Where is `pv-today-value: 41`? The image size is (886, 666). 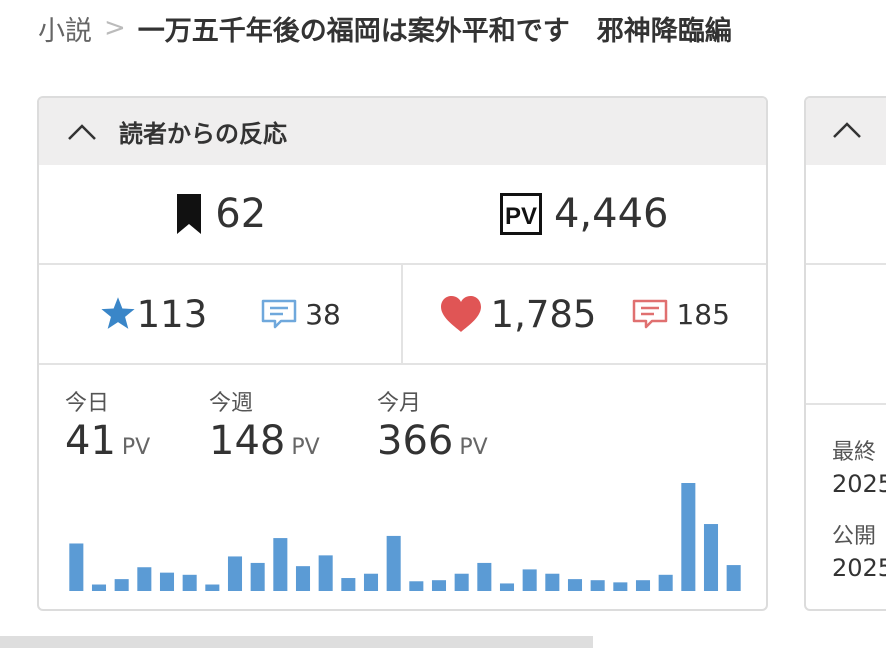
pv-today-value: 41 is located at coordinates (90, 441).